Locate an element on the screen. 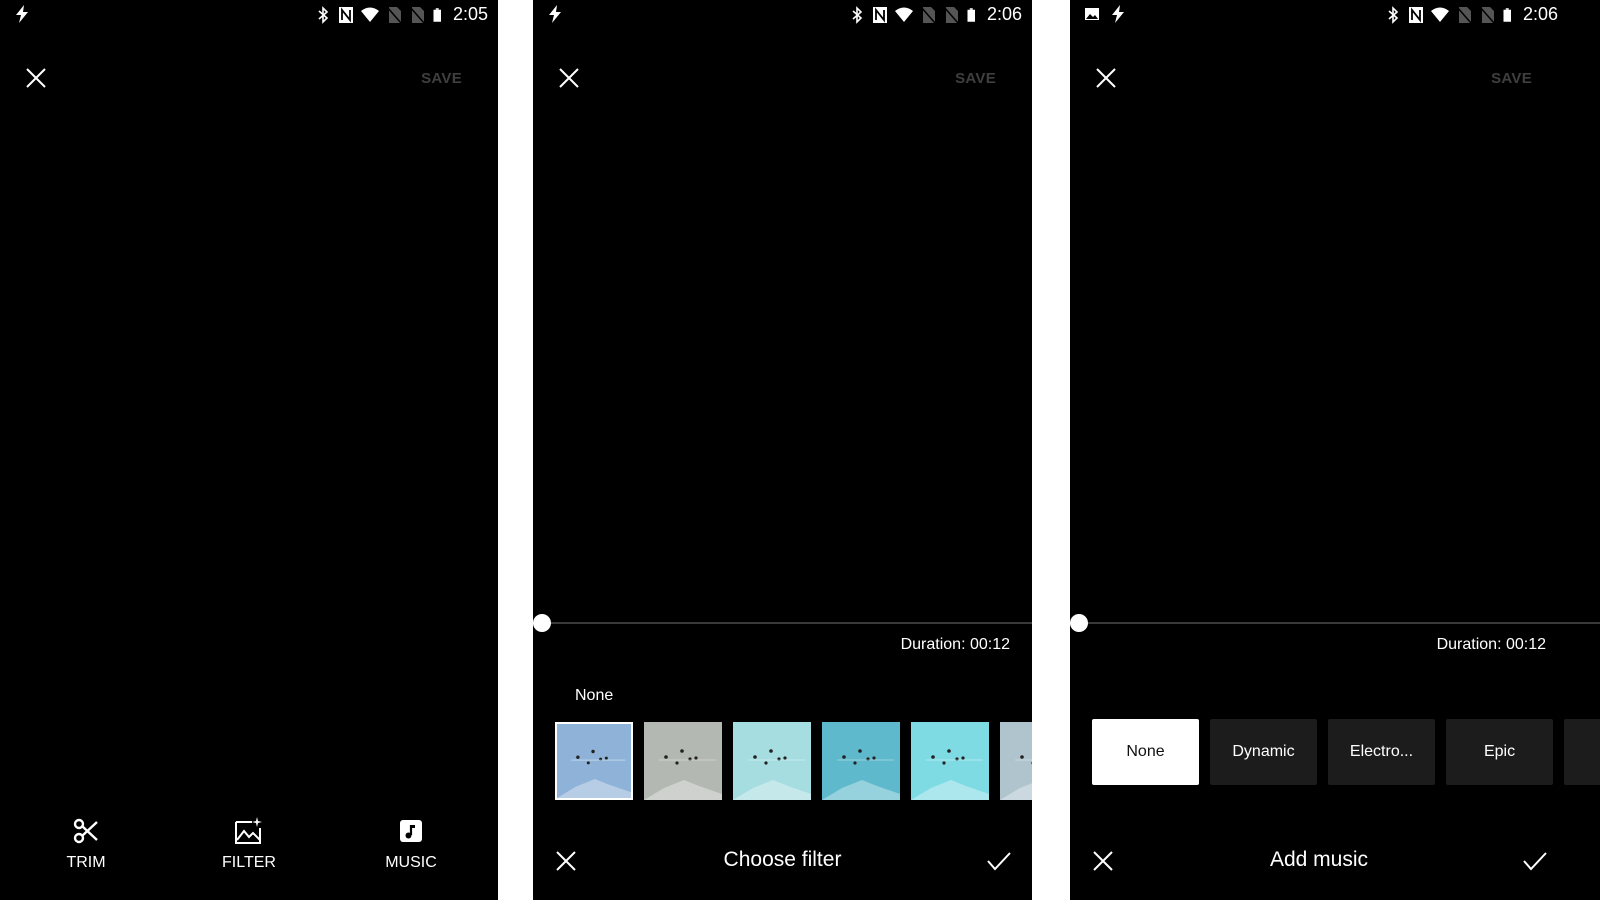  filter-thumbnail-list is located at coordinates (793, 761).